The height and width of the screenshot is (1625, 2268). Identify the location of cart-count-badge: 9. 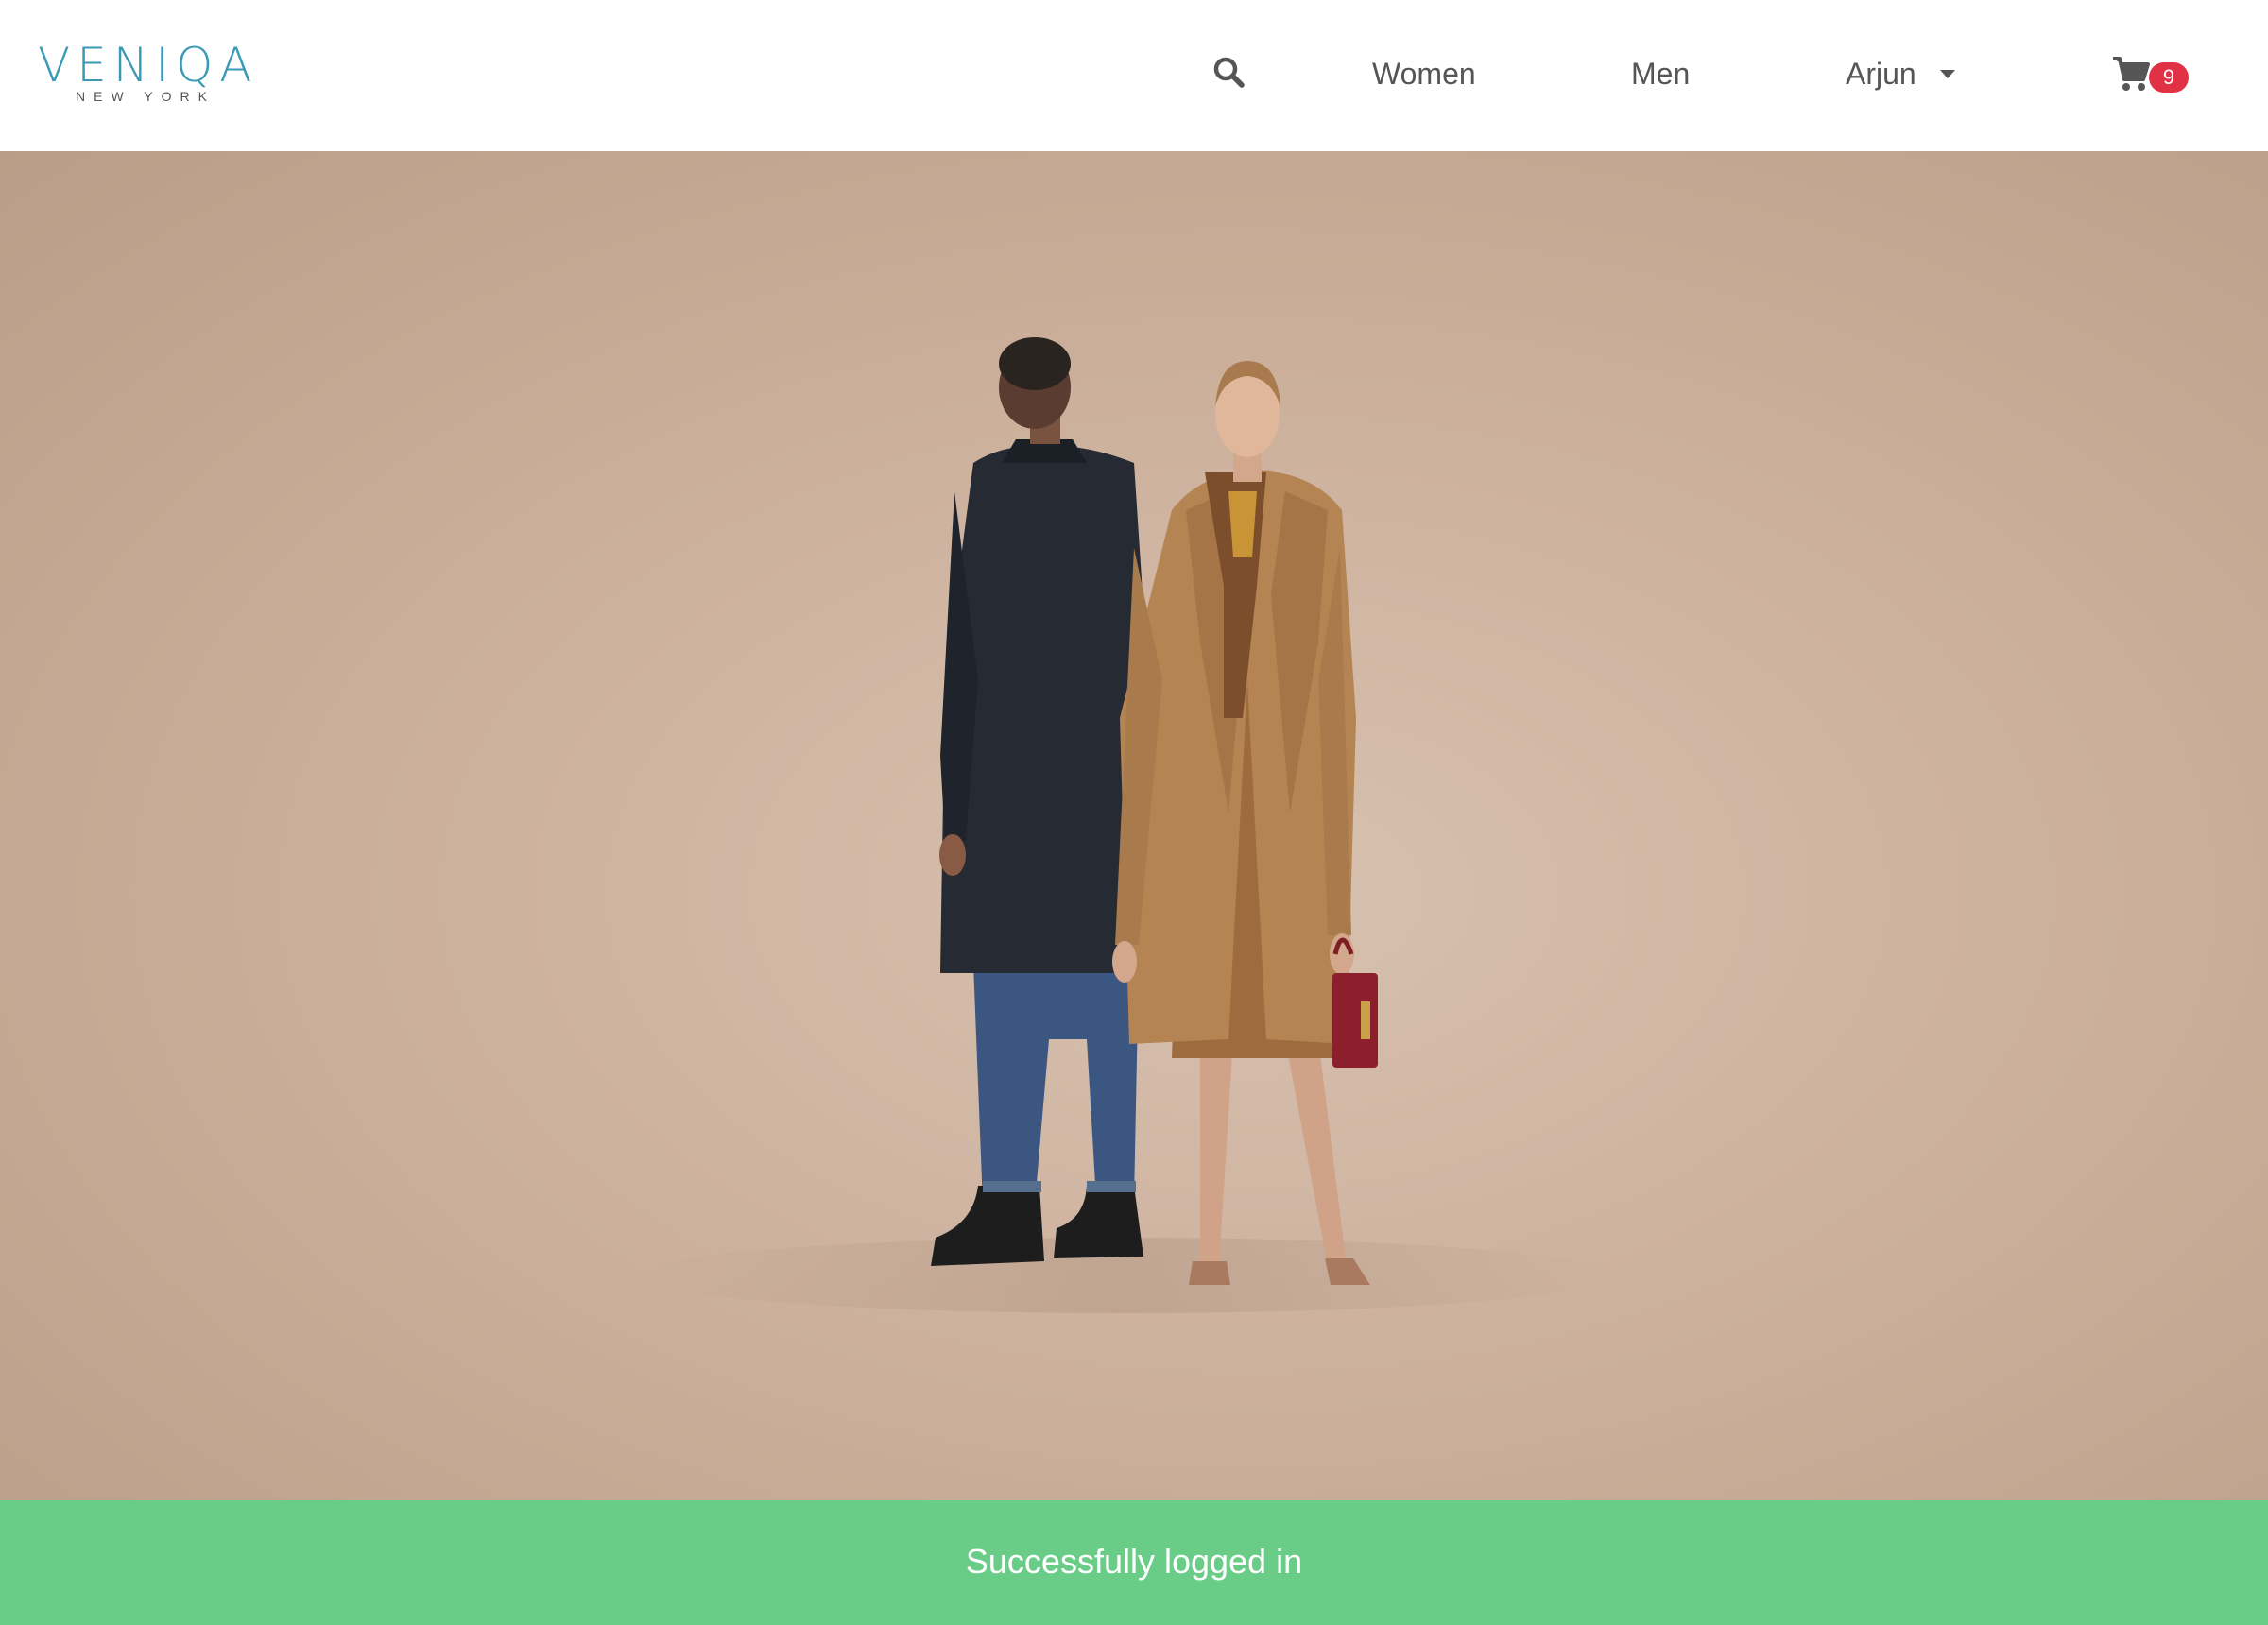
(2169, 78).